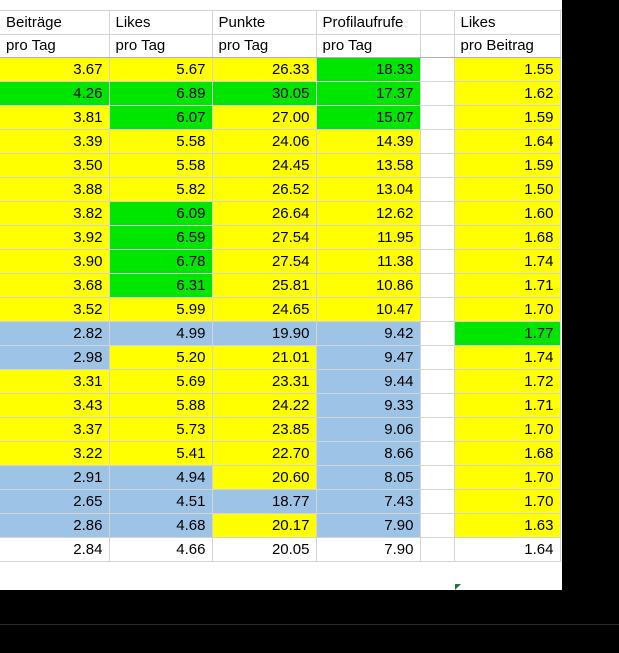 This screenshot has width=619, height=653. I want to click on value-cell: 11.38, so click(368, 261).